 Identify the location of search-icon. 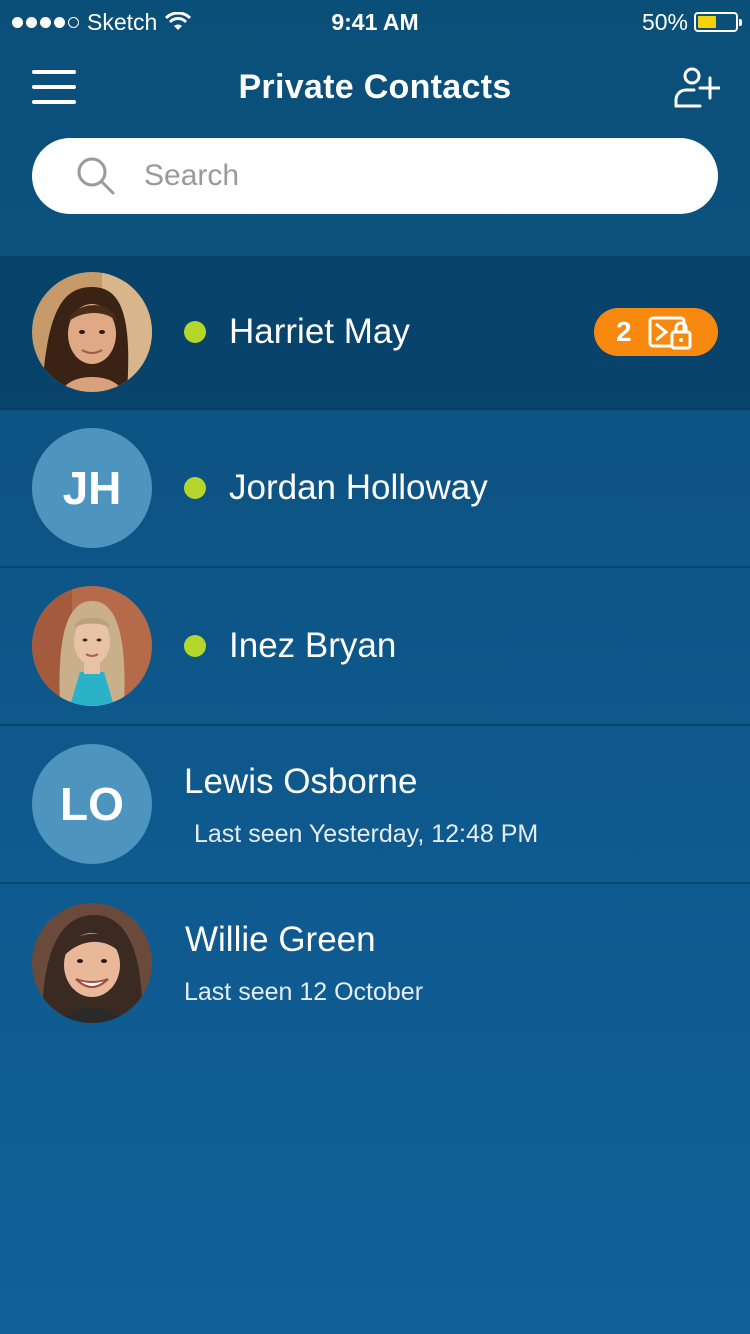
(96, 176).